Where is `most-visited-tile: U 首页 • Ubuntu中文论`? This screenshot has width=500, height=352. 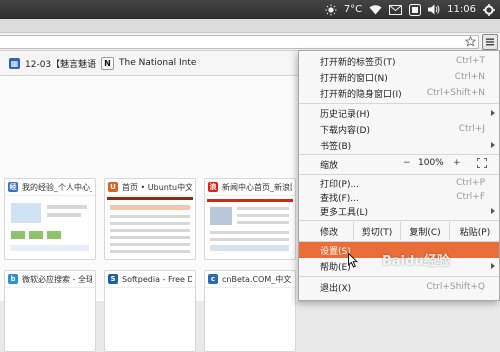
most-visited-tile: U 首页 • Ubuntu中文论 is located at coordinates (150, 219).